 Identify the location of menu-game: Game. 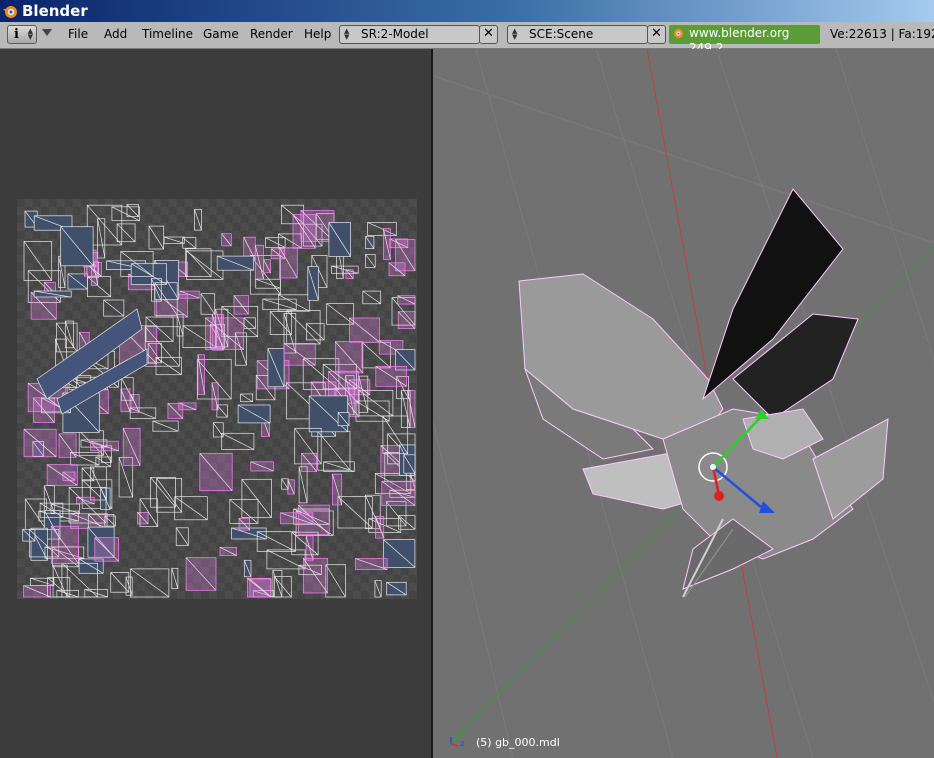
(221, 36).